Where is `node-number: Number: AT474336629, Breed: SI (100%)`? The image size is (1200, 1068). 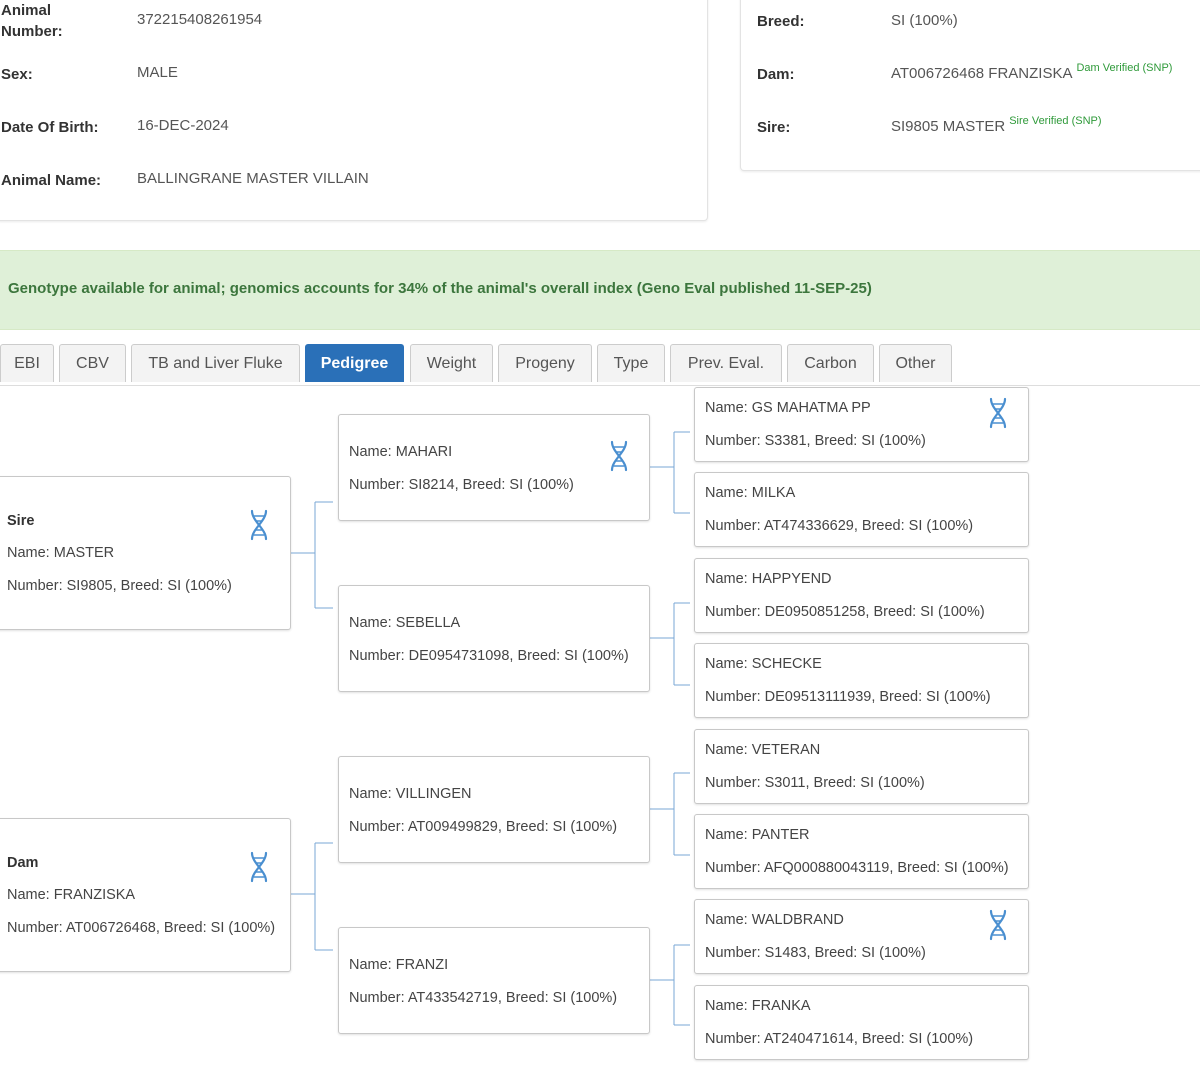
node-number: Number: AT474336629, Breed: SI (100%) is located at coordinates (839, 526).